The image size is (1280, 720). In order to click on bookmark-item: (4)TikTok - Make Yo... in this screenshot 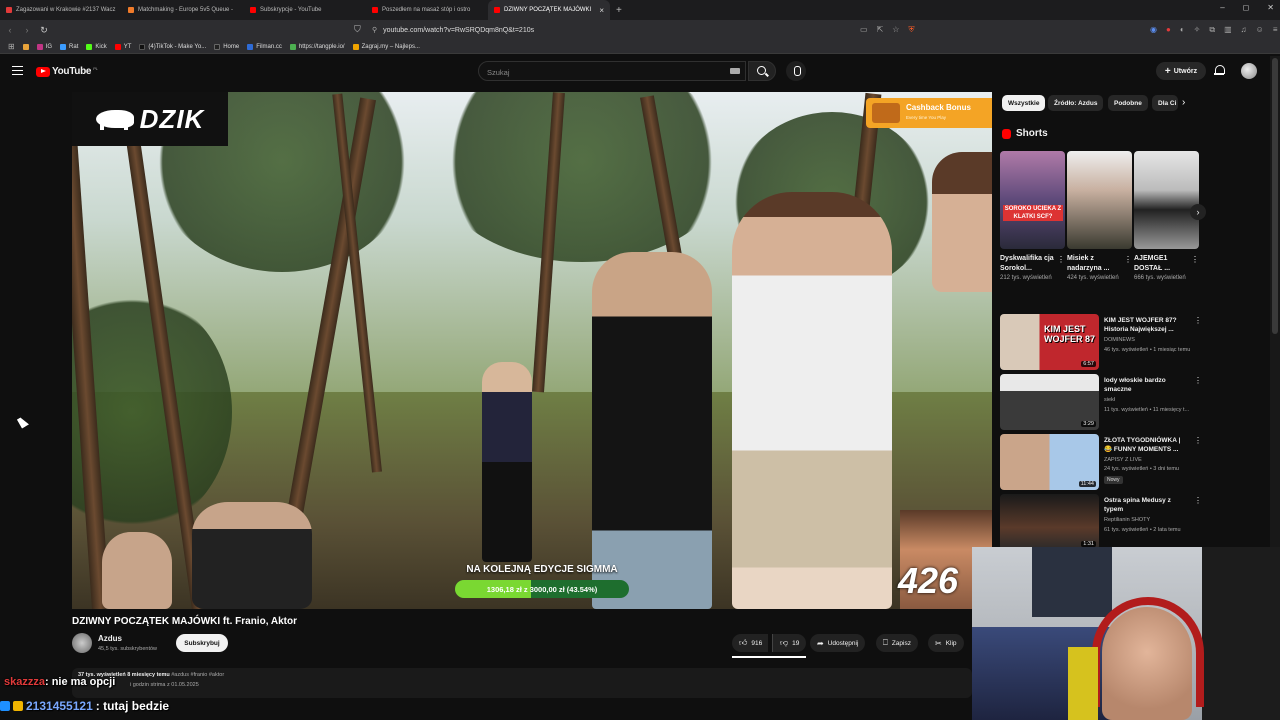, I will do `click(172, 46)`.